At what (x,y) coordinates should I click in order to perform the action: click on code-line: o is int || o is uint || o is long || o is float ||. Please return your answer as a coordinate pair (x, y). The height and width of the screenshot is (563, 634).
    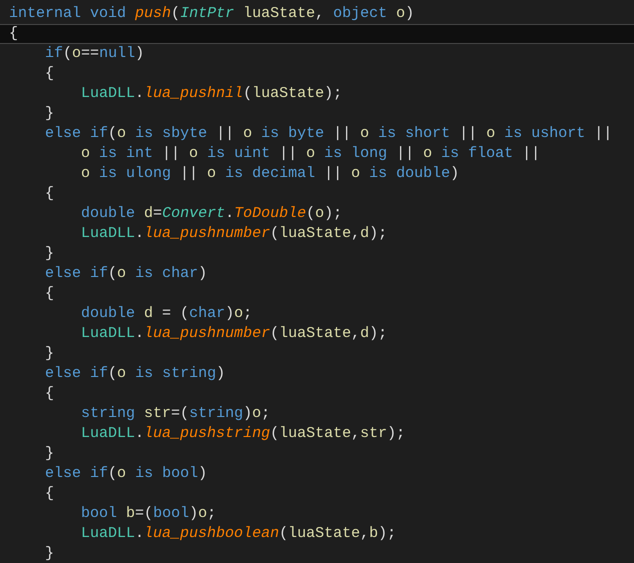
    Looking at the image, I should click on (310, 154).